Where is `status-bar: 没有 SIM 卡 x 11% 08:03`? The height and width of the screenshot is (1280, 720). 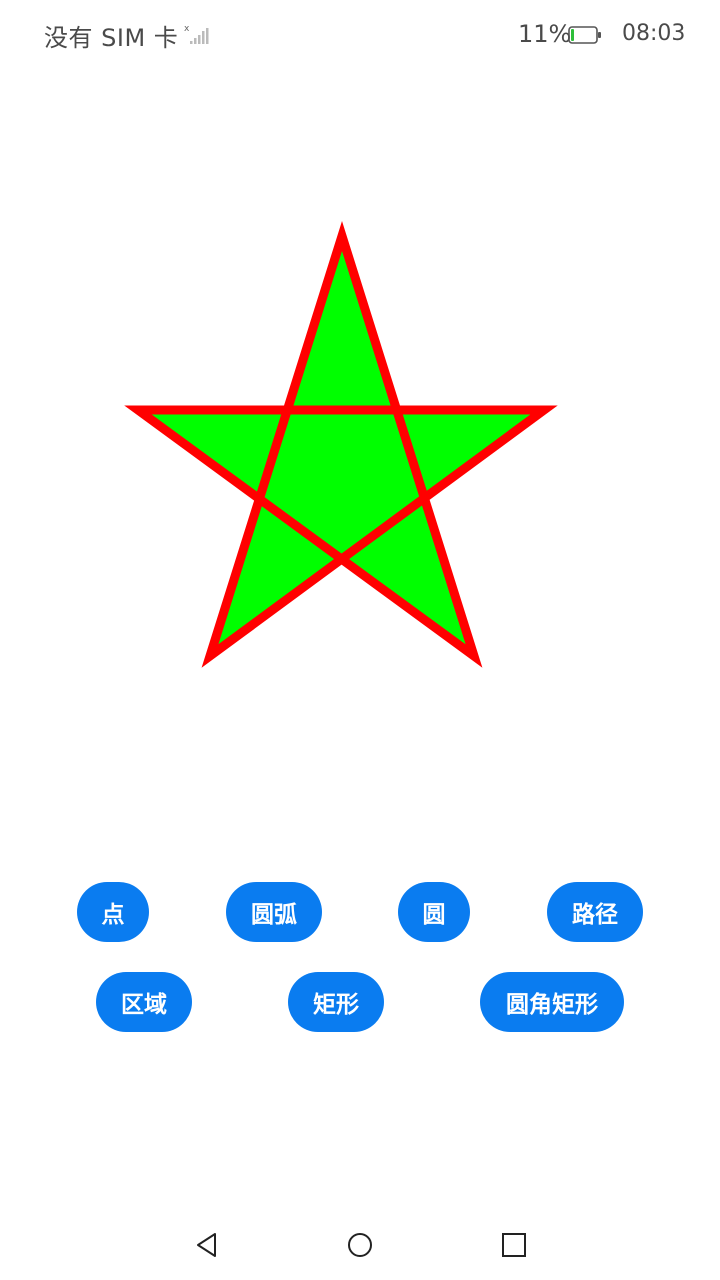
status-bar: 没有 SIM 卡 x 11% 08:03 is located at coordinates (360, 35).